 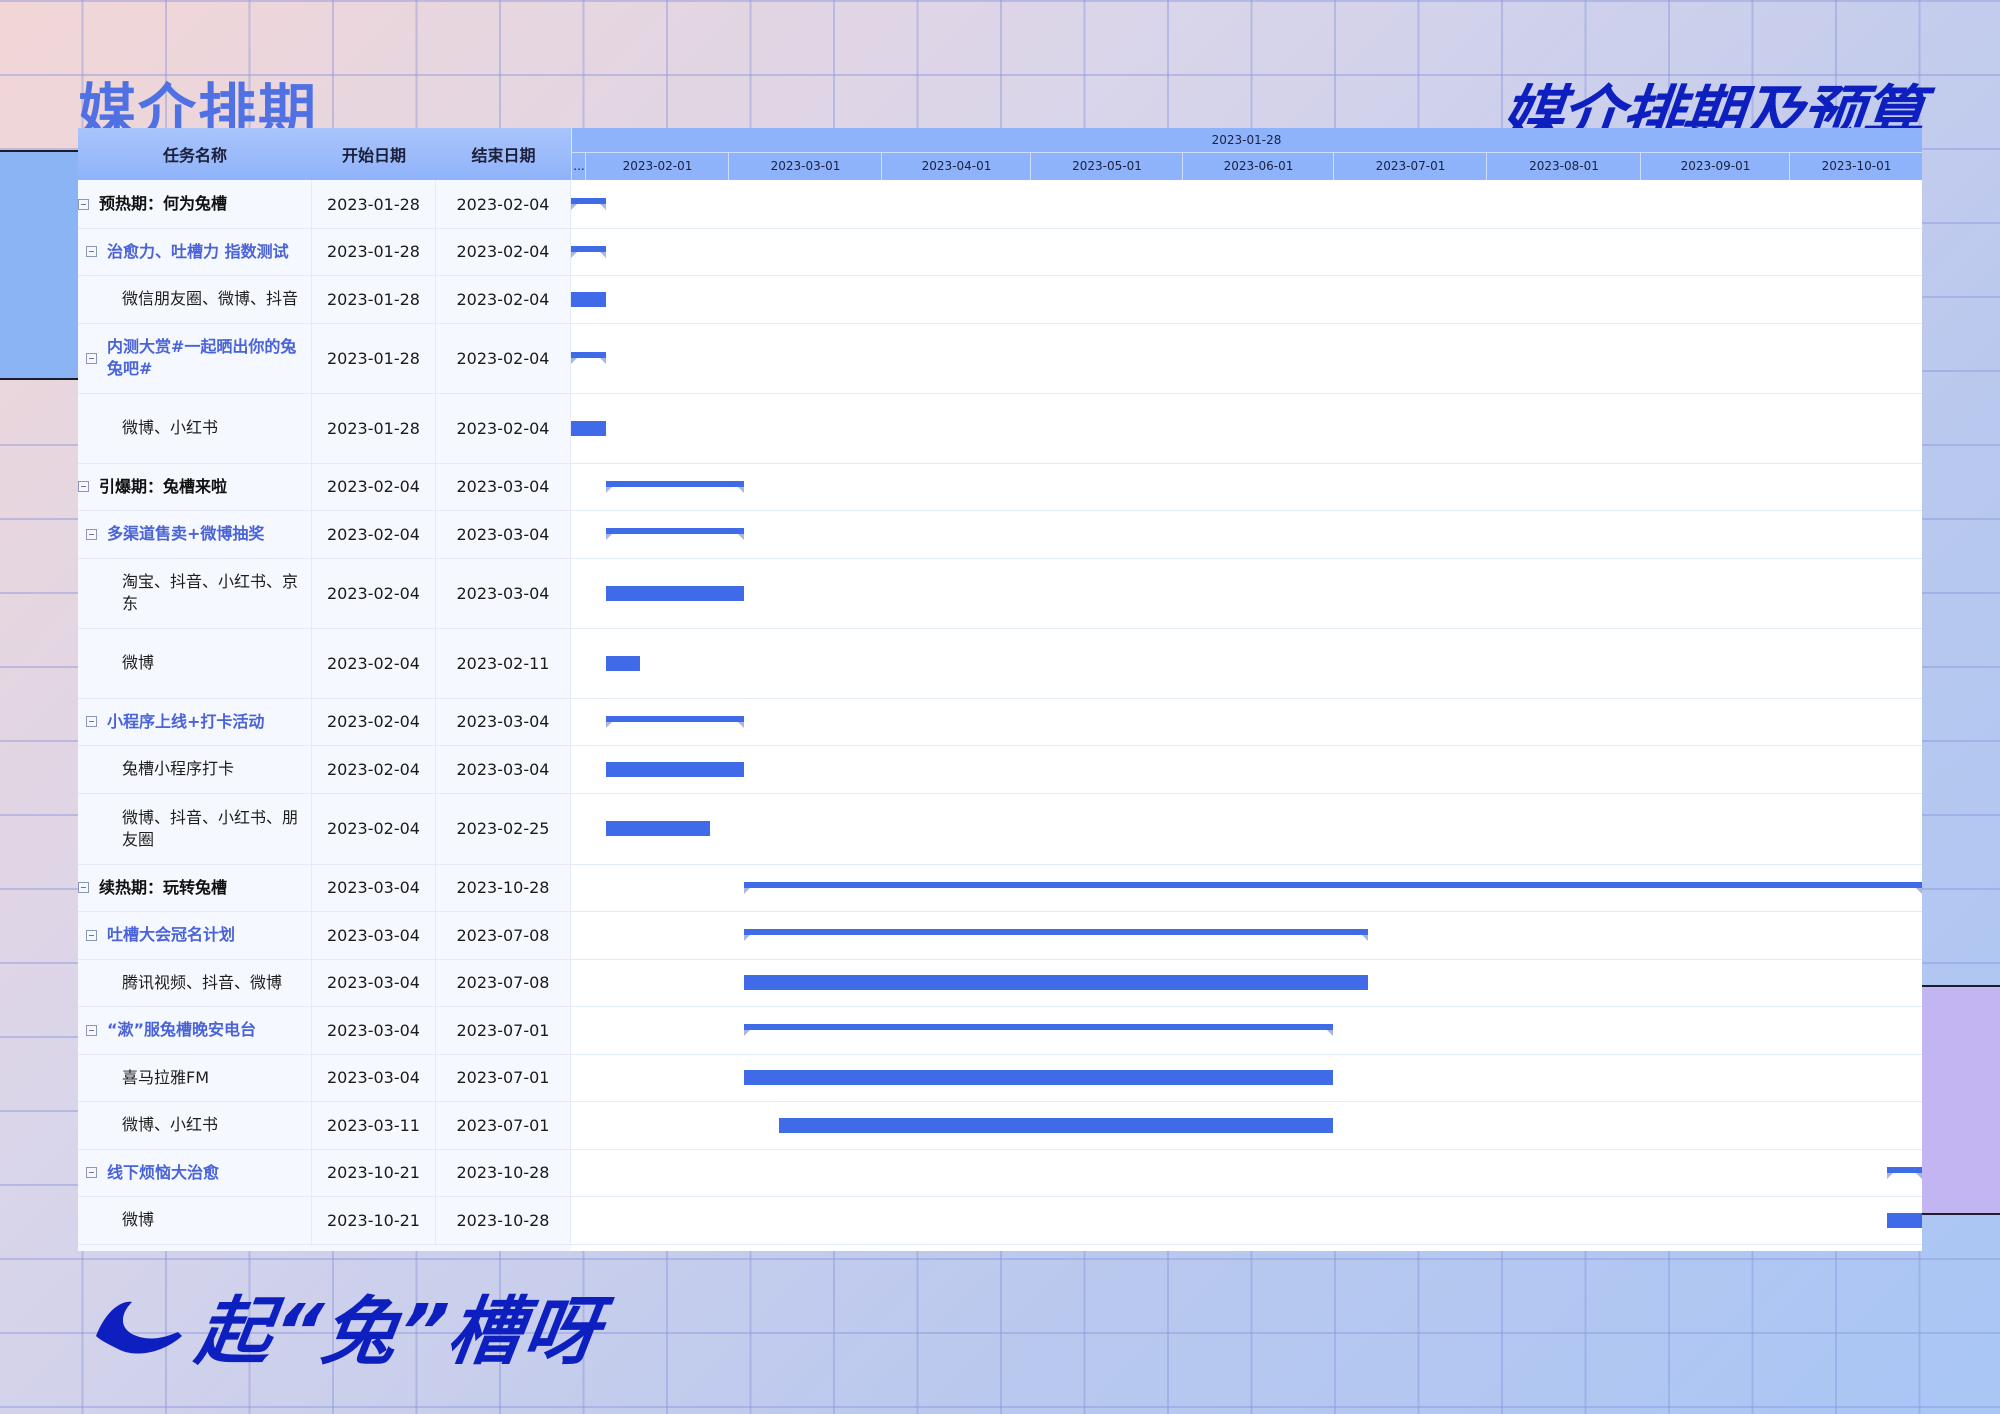 I want to click on task-row: 吐槽大会冠名计划 2023-03-04 2023-07-08, so click(x=1000, y=935).